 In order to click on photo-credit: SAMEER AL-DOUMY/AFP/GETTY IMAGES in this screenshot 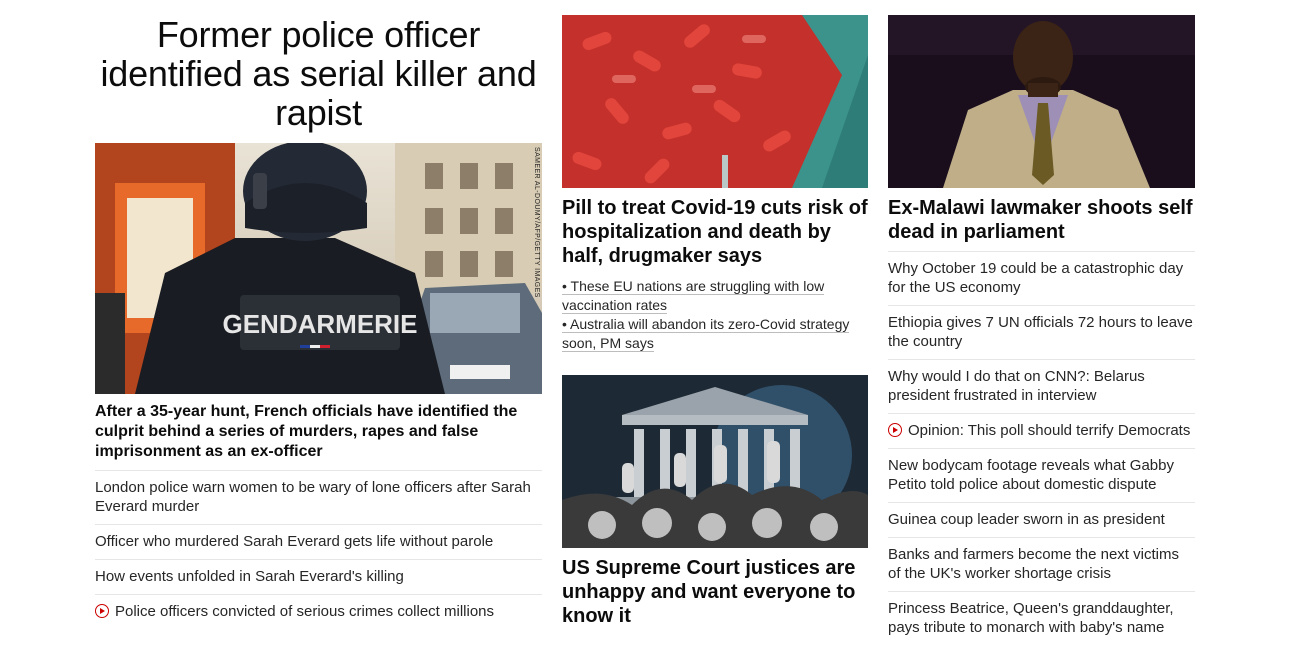, I will do `click(536, 222)`.